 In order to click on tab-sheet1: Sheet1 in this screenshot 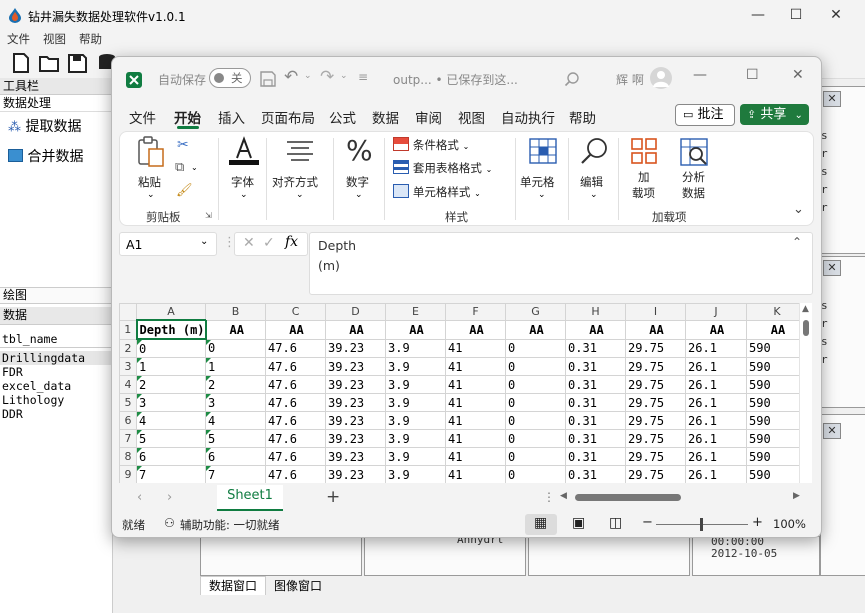, I will do `click(250, 498)`.